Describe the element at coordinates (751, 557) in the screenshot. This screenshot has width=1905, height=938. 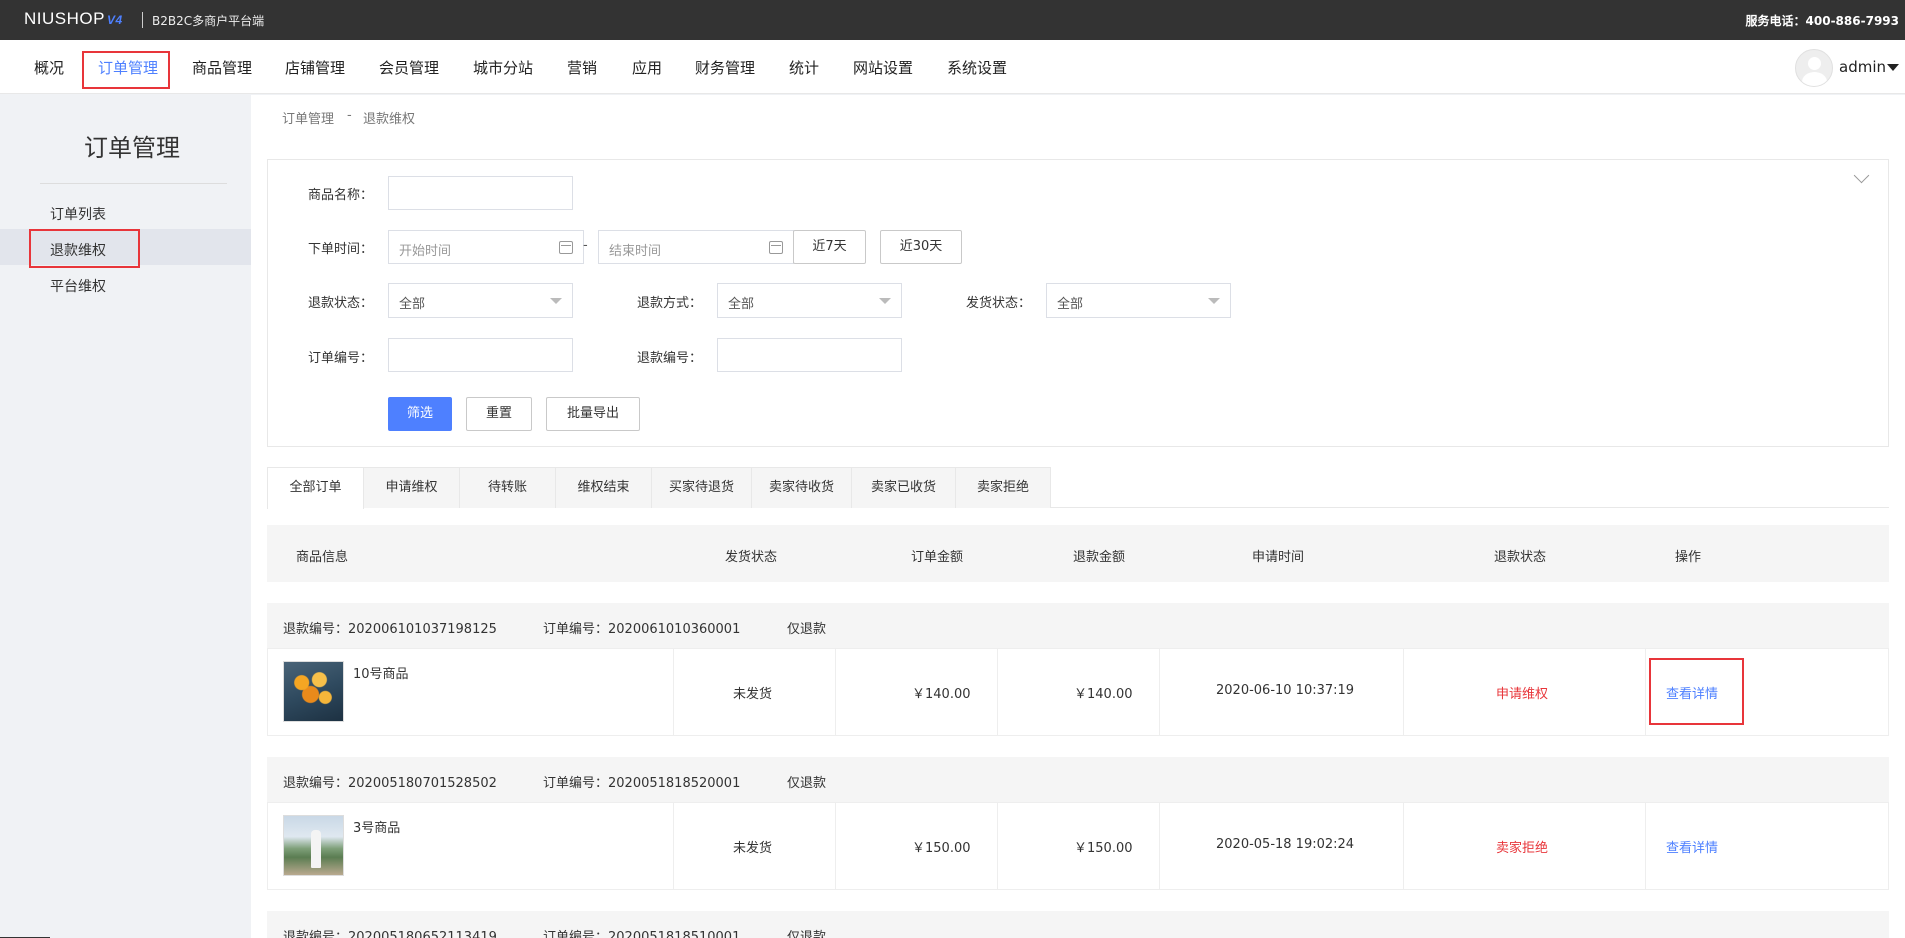
I see `col-ship-status: 发货状态` at that location.